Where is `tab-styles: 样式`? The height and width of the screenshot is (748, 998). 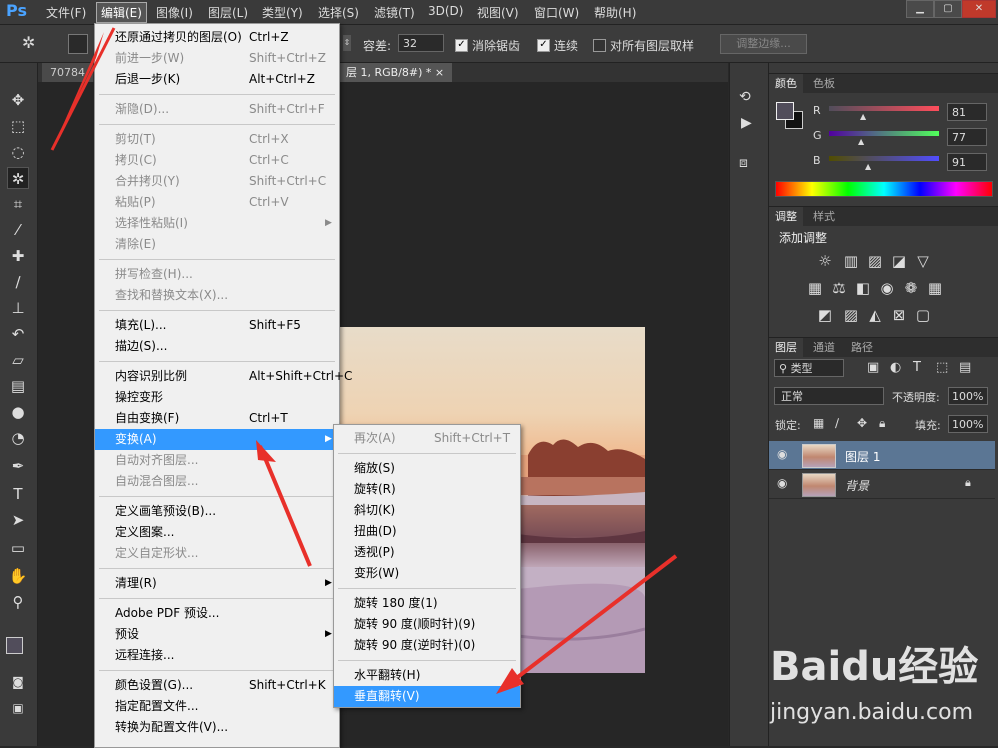 tab-styles: 样式 is located at coordinates (824, 216).